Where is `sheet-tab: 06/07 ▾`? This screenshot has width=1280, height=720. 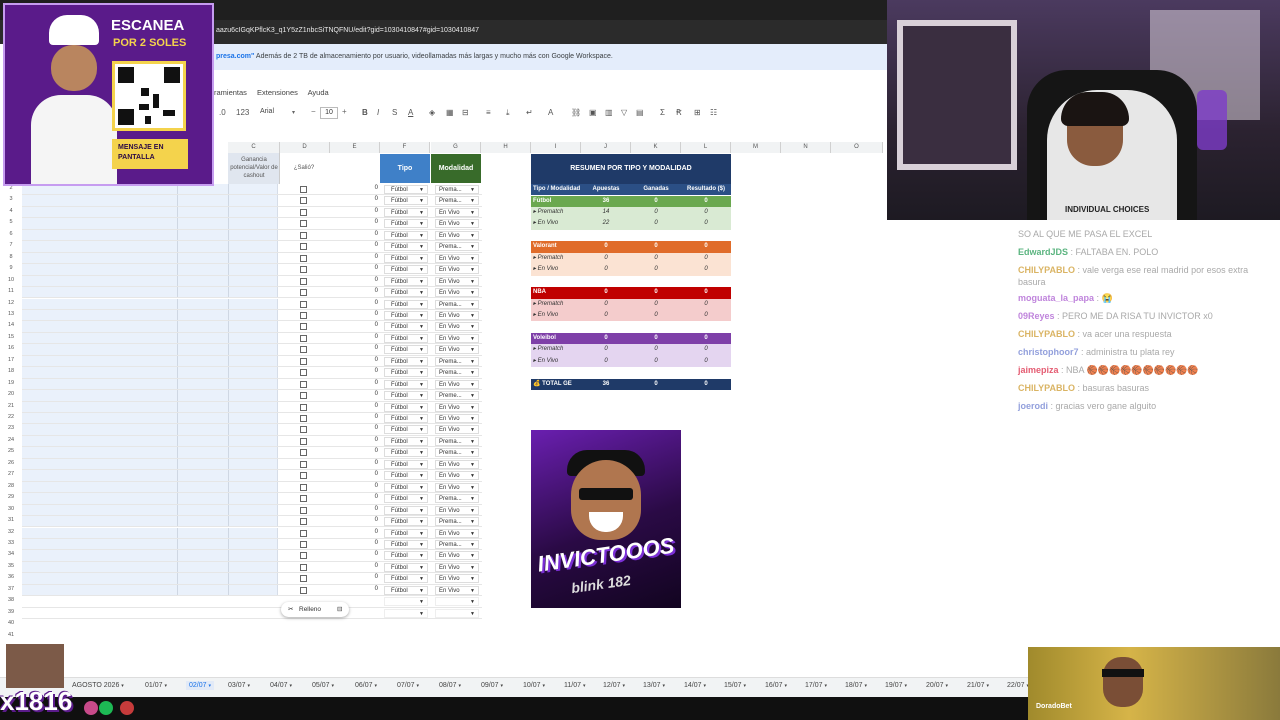
sheet-tab: 06/07 ▾ is located at coordinates (366, 685).